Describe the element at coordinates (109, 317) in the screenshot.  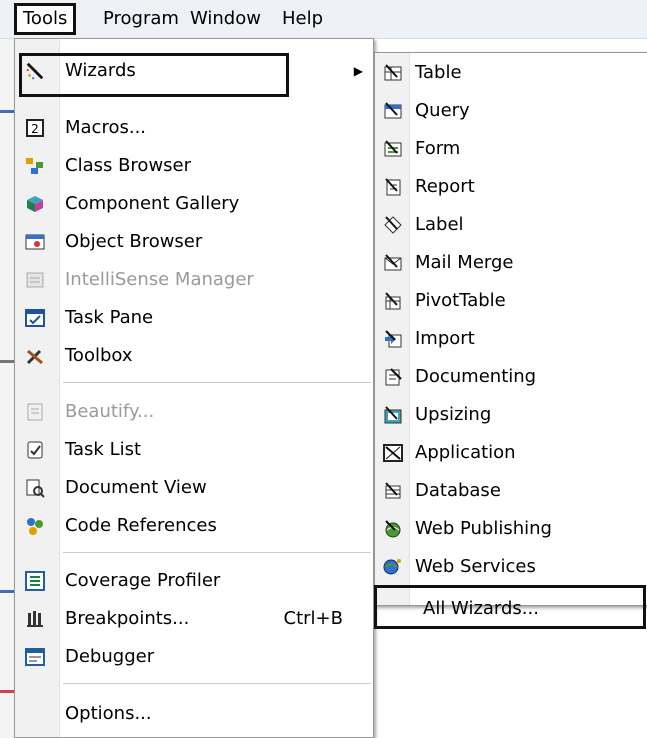
I see `menu-item-label: Task Pane` at that location.